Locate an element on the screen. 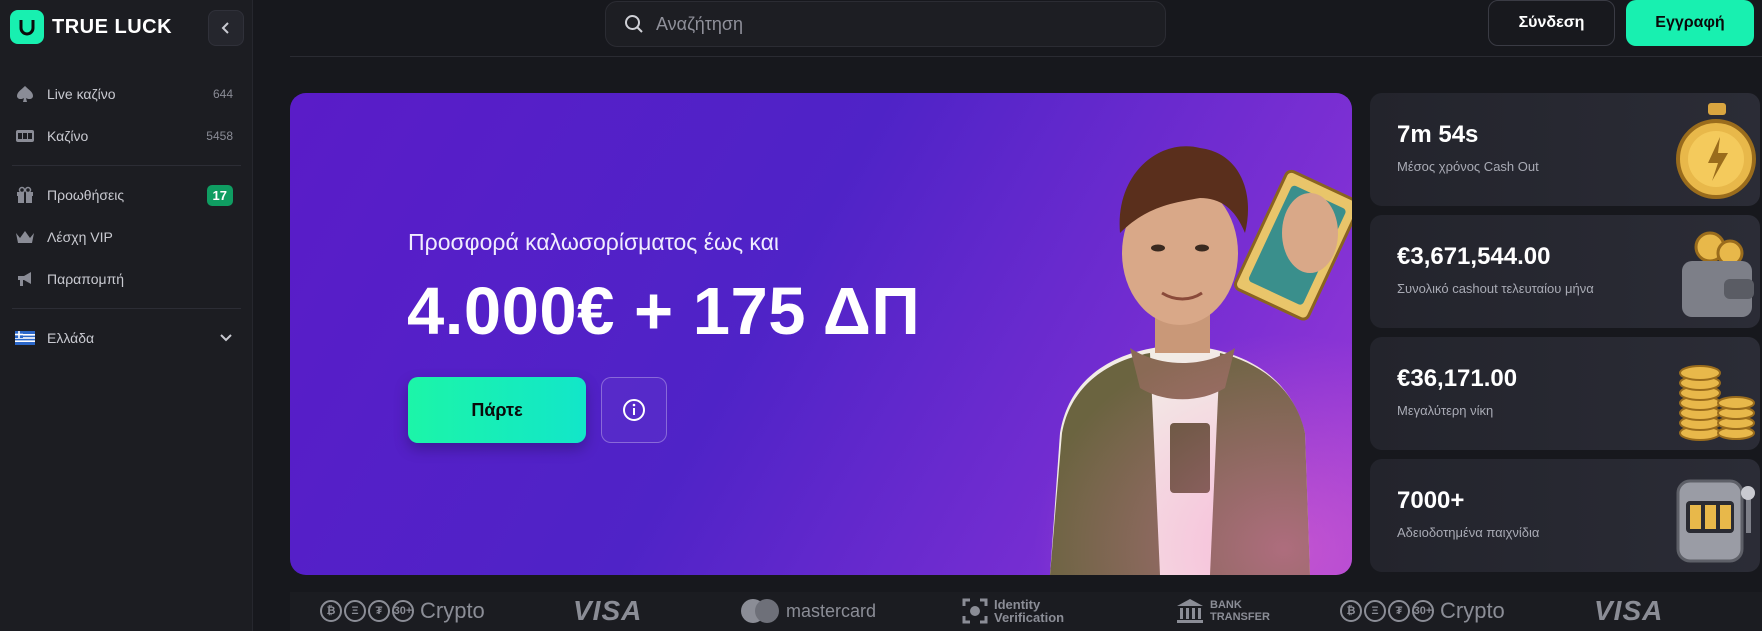  crown-icon is located at coordinates (25, 237).